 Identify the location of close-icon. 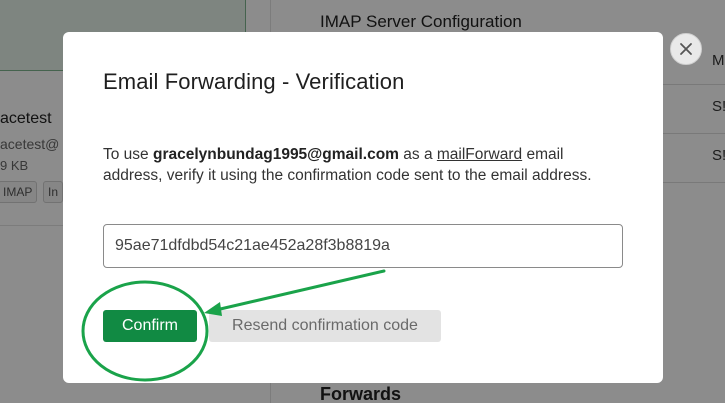
(686, 49).